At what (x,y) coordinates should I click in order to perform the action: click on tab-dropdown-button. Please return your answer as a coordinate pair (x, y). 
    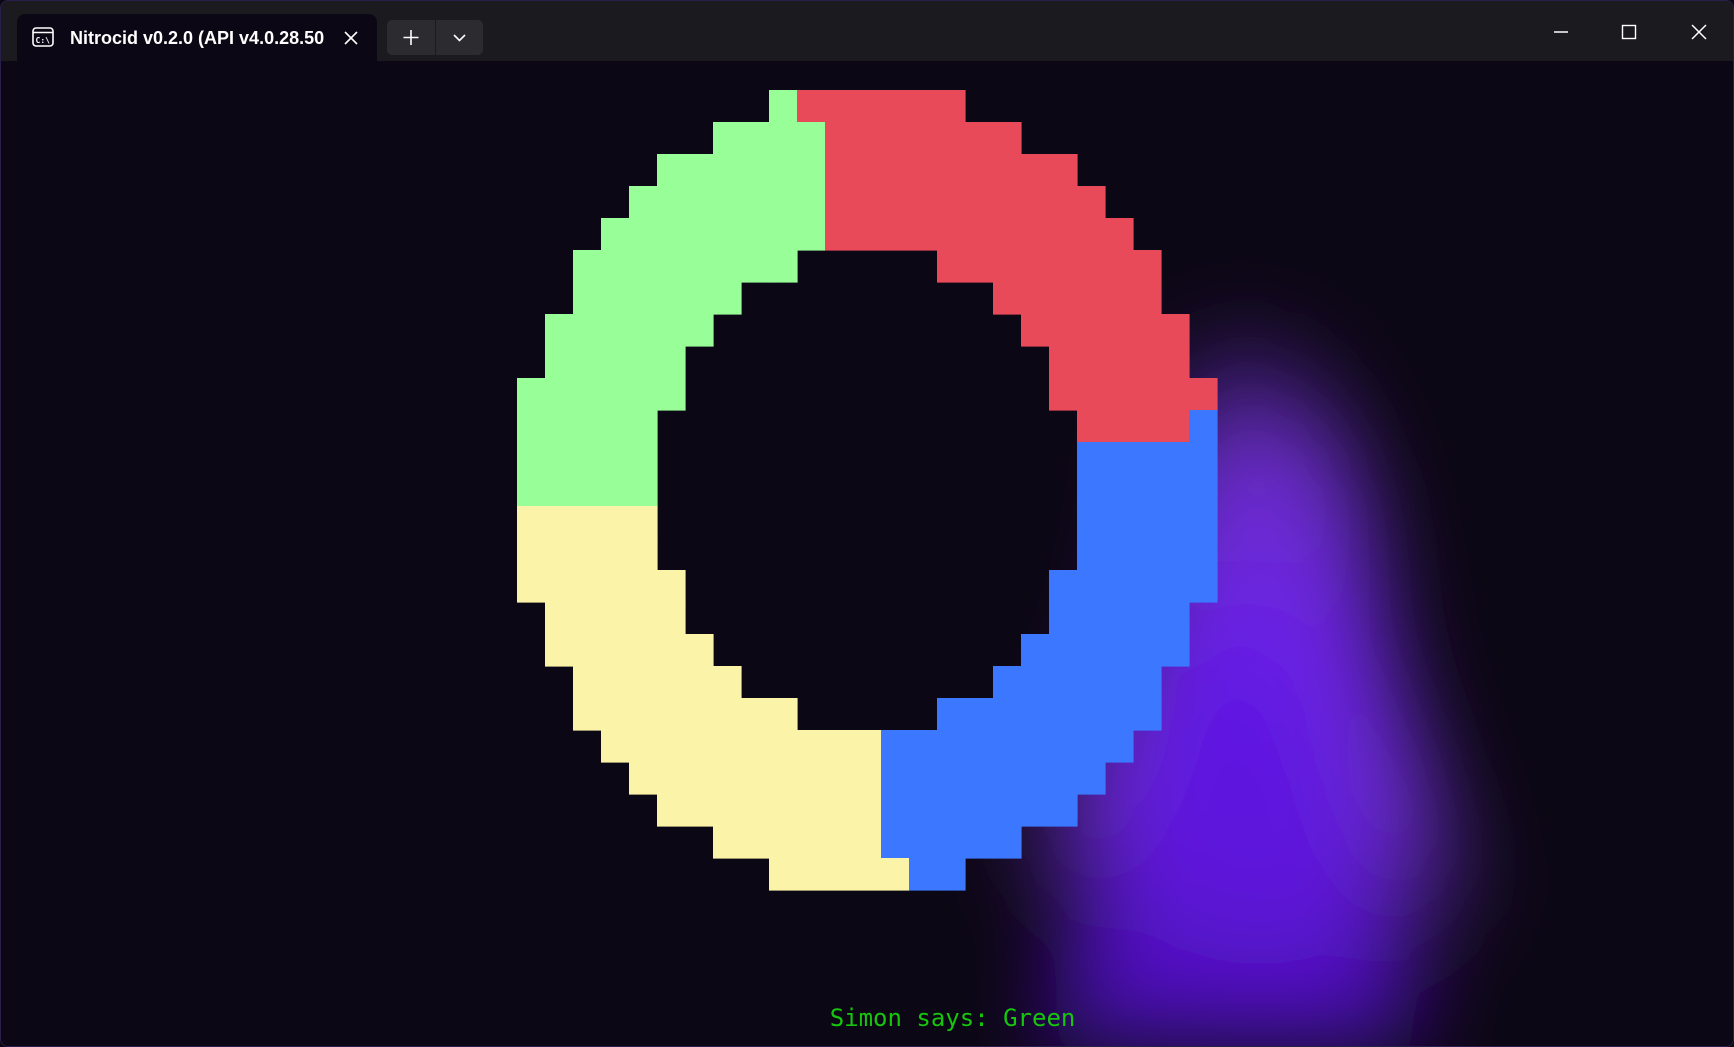
    Looking at the image, I should click on (459, 37).